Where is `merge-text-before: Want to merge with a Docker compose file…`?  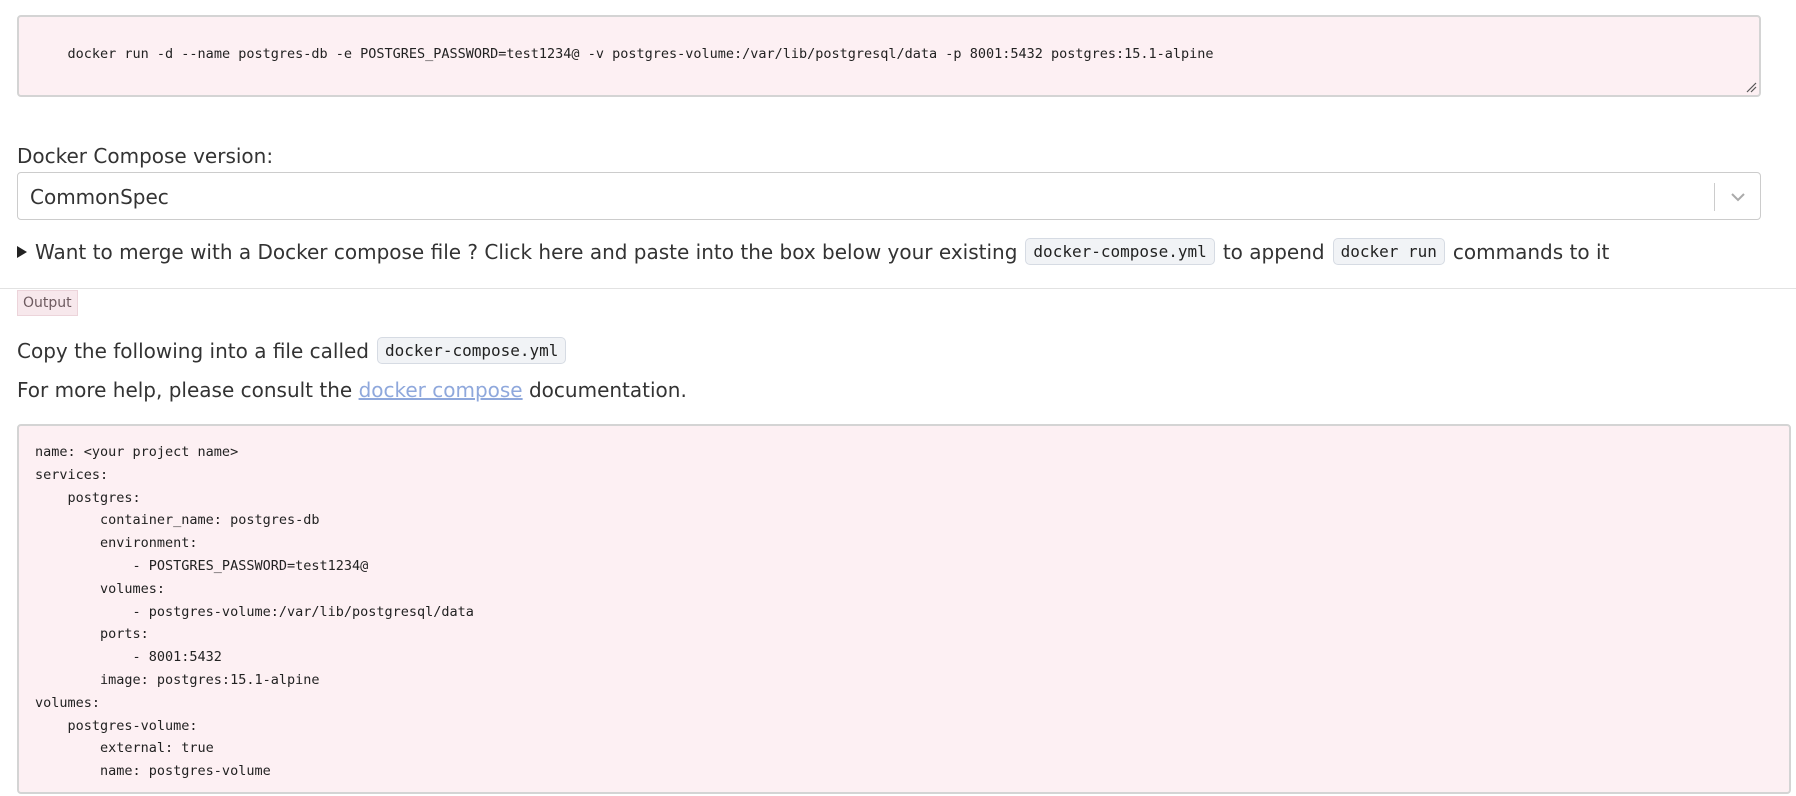
merge-text-before: Want to merge with a Docker compose file… is located at coordinates (526, 251).